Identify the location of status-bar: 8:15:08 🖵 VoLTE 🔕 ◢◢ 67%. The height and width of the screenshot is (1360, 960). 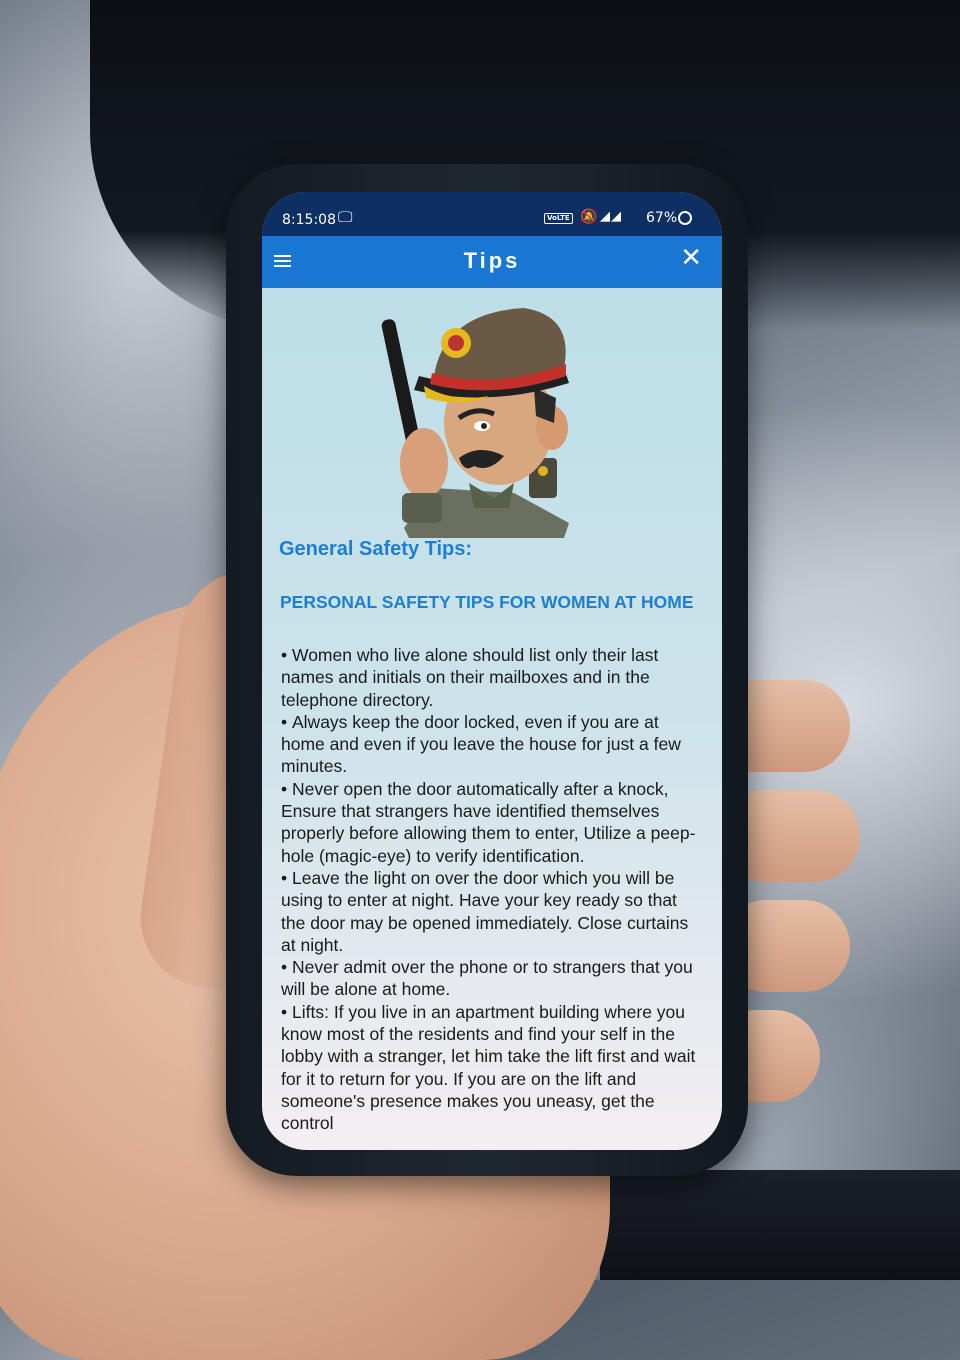
(492, 214).